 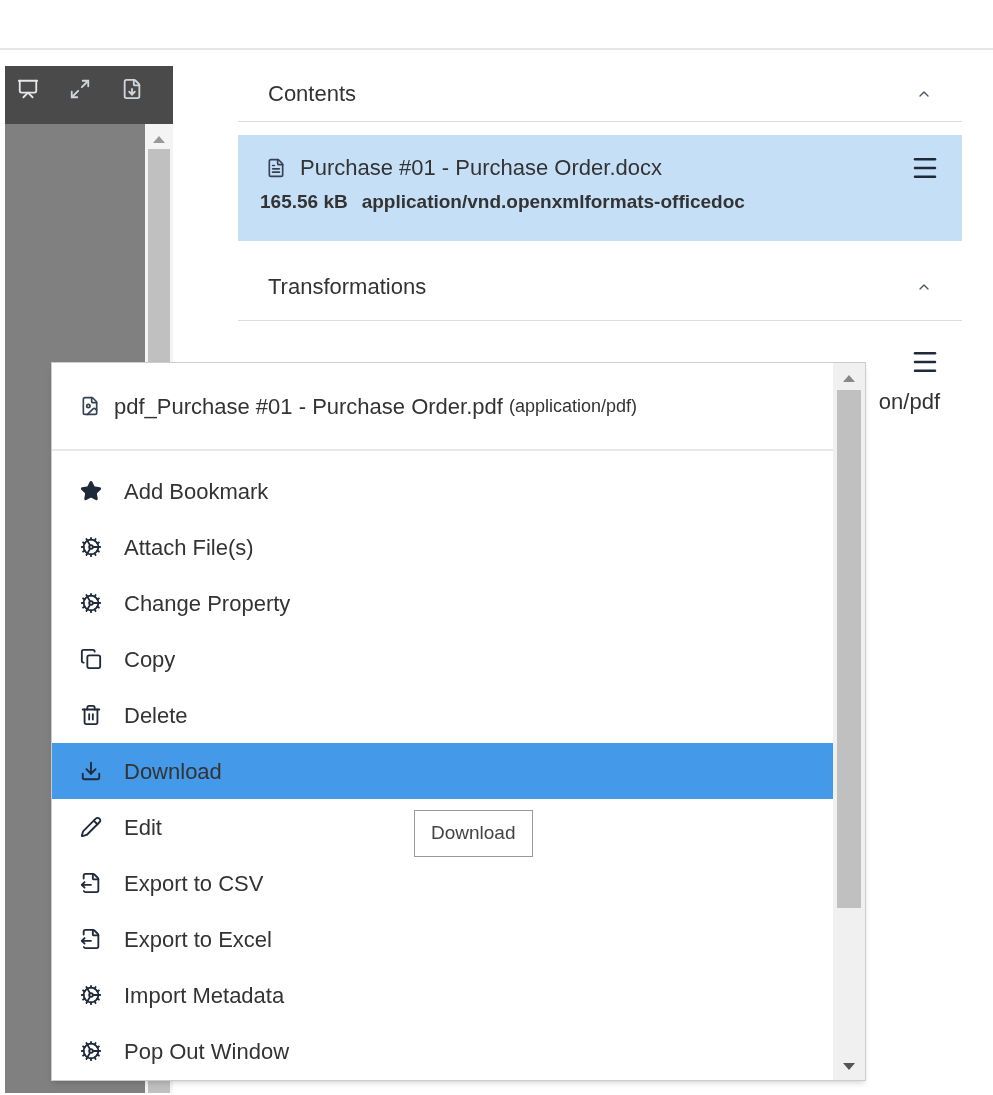 I want to click on menu-item: Export to CSV, so click(x=162, y=883).